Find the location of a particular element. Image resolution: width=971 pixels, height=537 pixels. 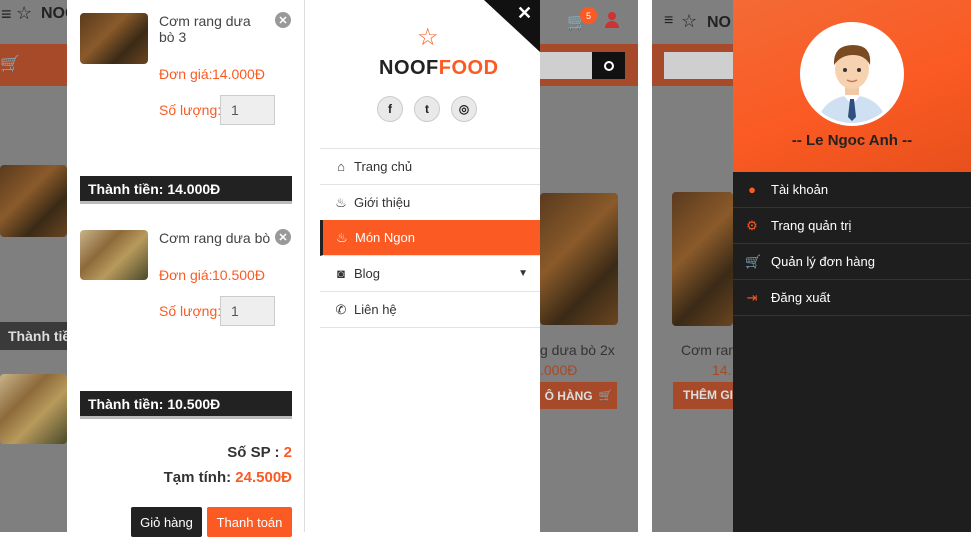

nav-item-label: Món Ngon is located at coordinates (385, 237).